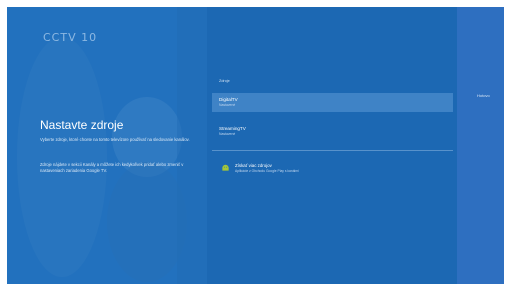 This screenshot has height=291, width=511. I want to click on source-item-title: StreamingTV, so click(232, 128).